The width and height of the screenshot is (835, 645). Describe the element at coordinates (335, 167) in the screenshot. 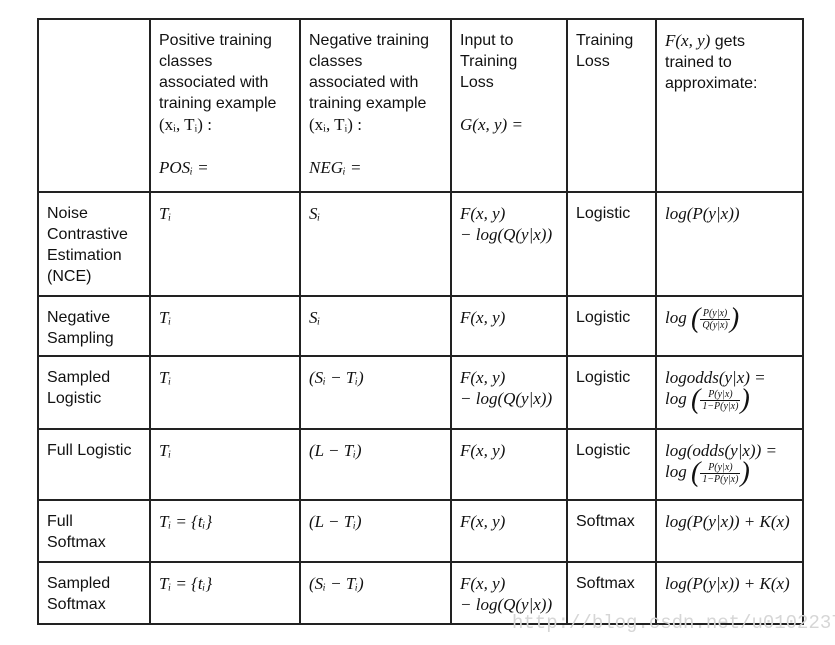

I see `formula-neg-i: NEGᵢ =` at that location.